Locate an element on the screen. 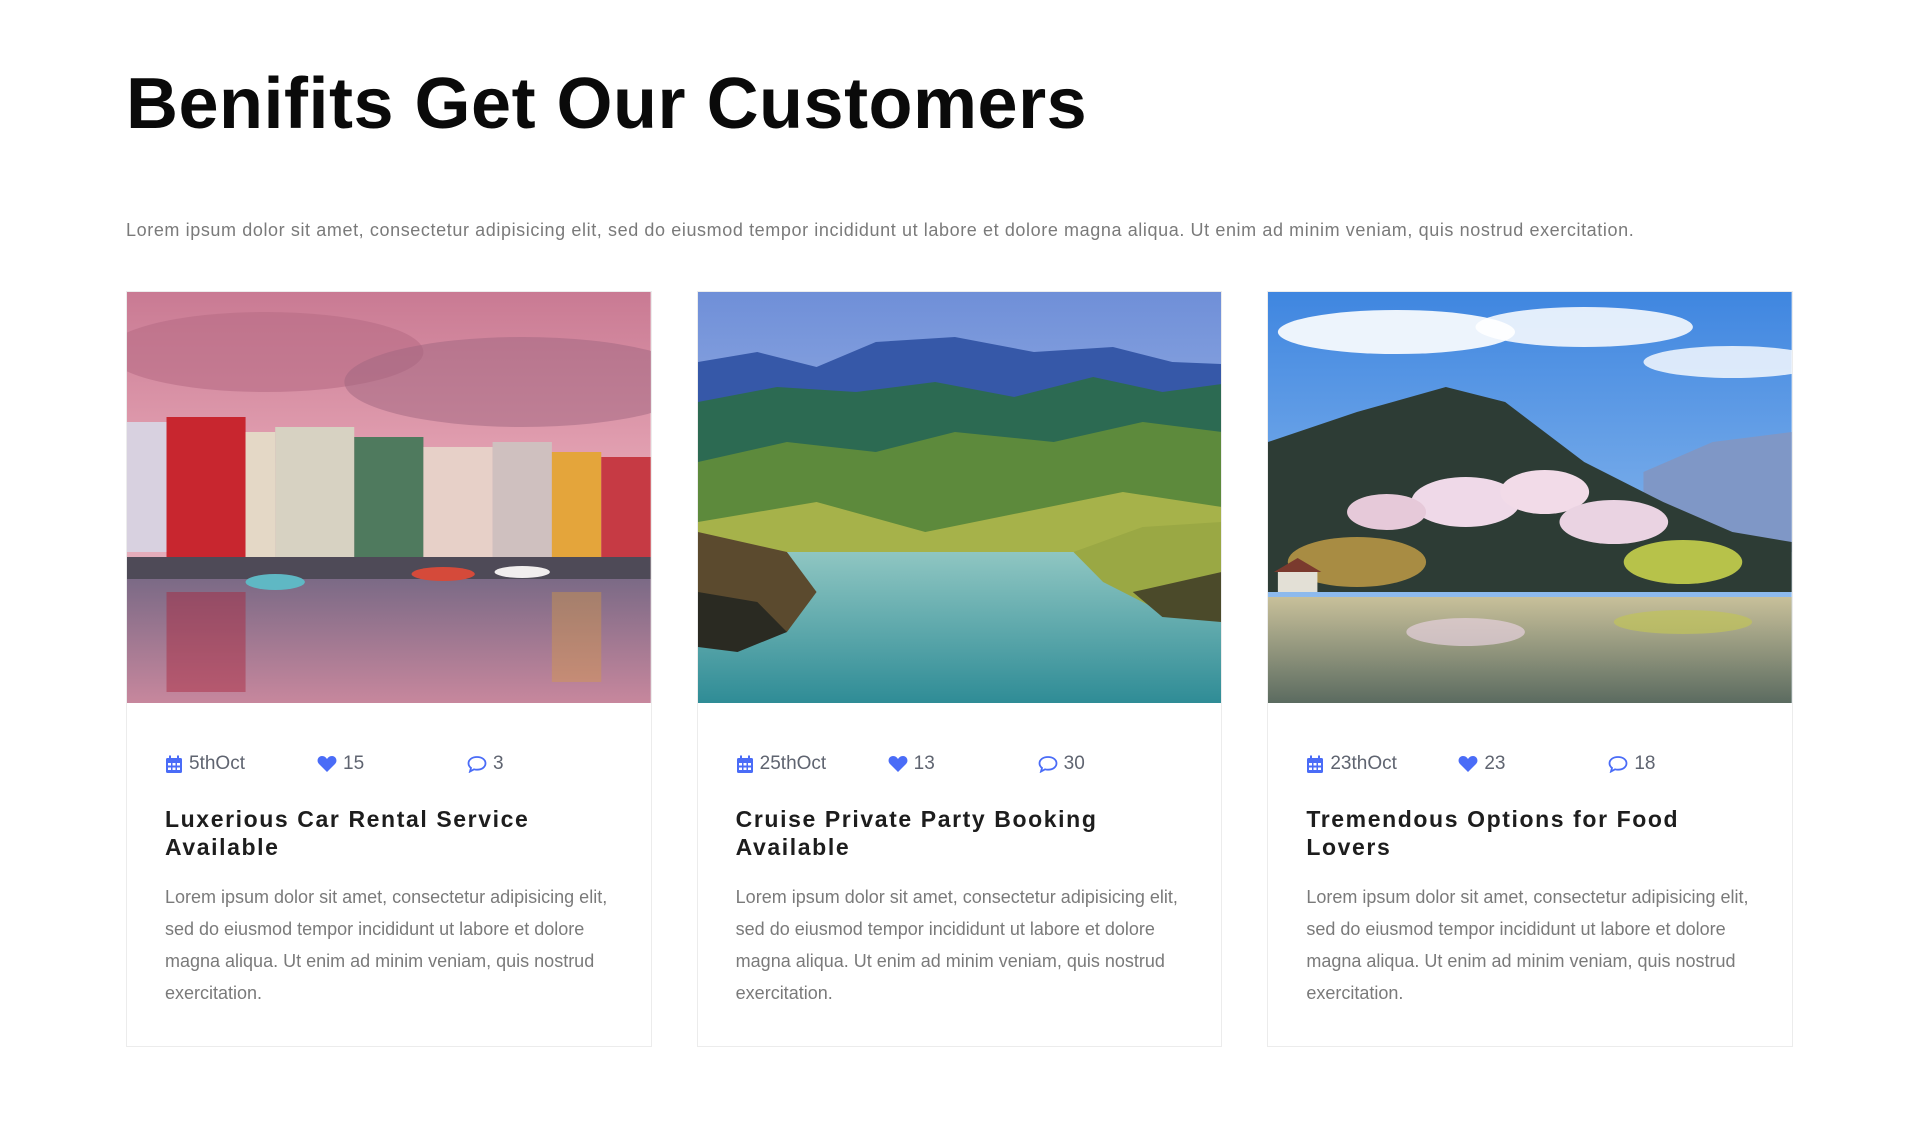  date-text: 23thOct is located at coordinates (1363, 763).